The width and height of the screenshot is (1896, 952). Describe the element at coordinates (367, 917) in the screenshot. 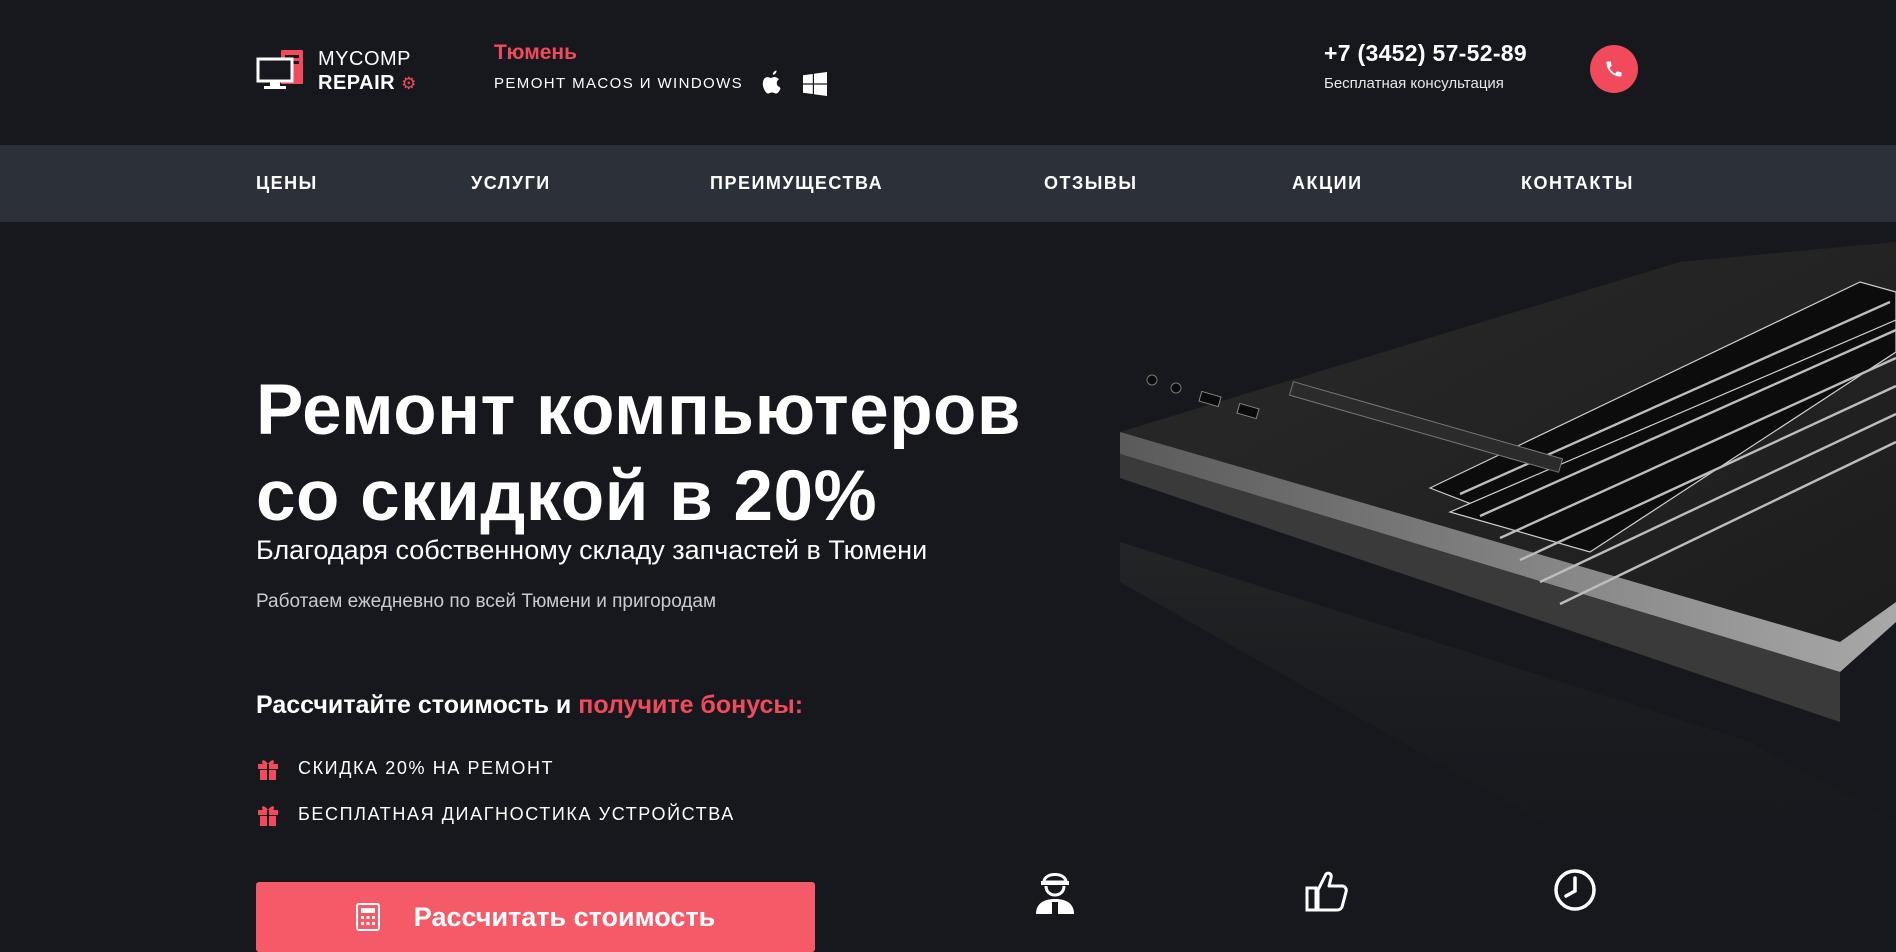

I see `calculator-icon` at that location.